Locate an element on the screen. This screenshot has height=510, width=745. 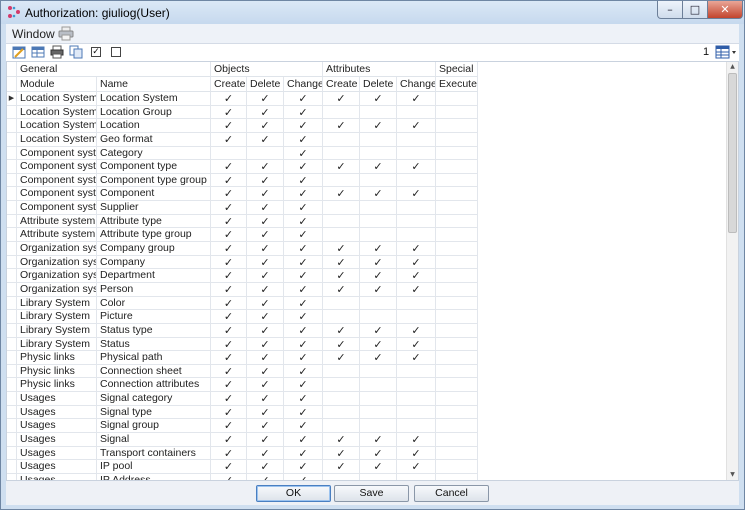
table-row: Component systemComponent type✓✓✓✓✓✓ is located at coordinates (369, 167).